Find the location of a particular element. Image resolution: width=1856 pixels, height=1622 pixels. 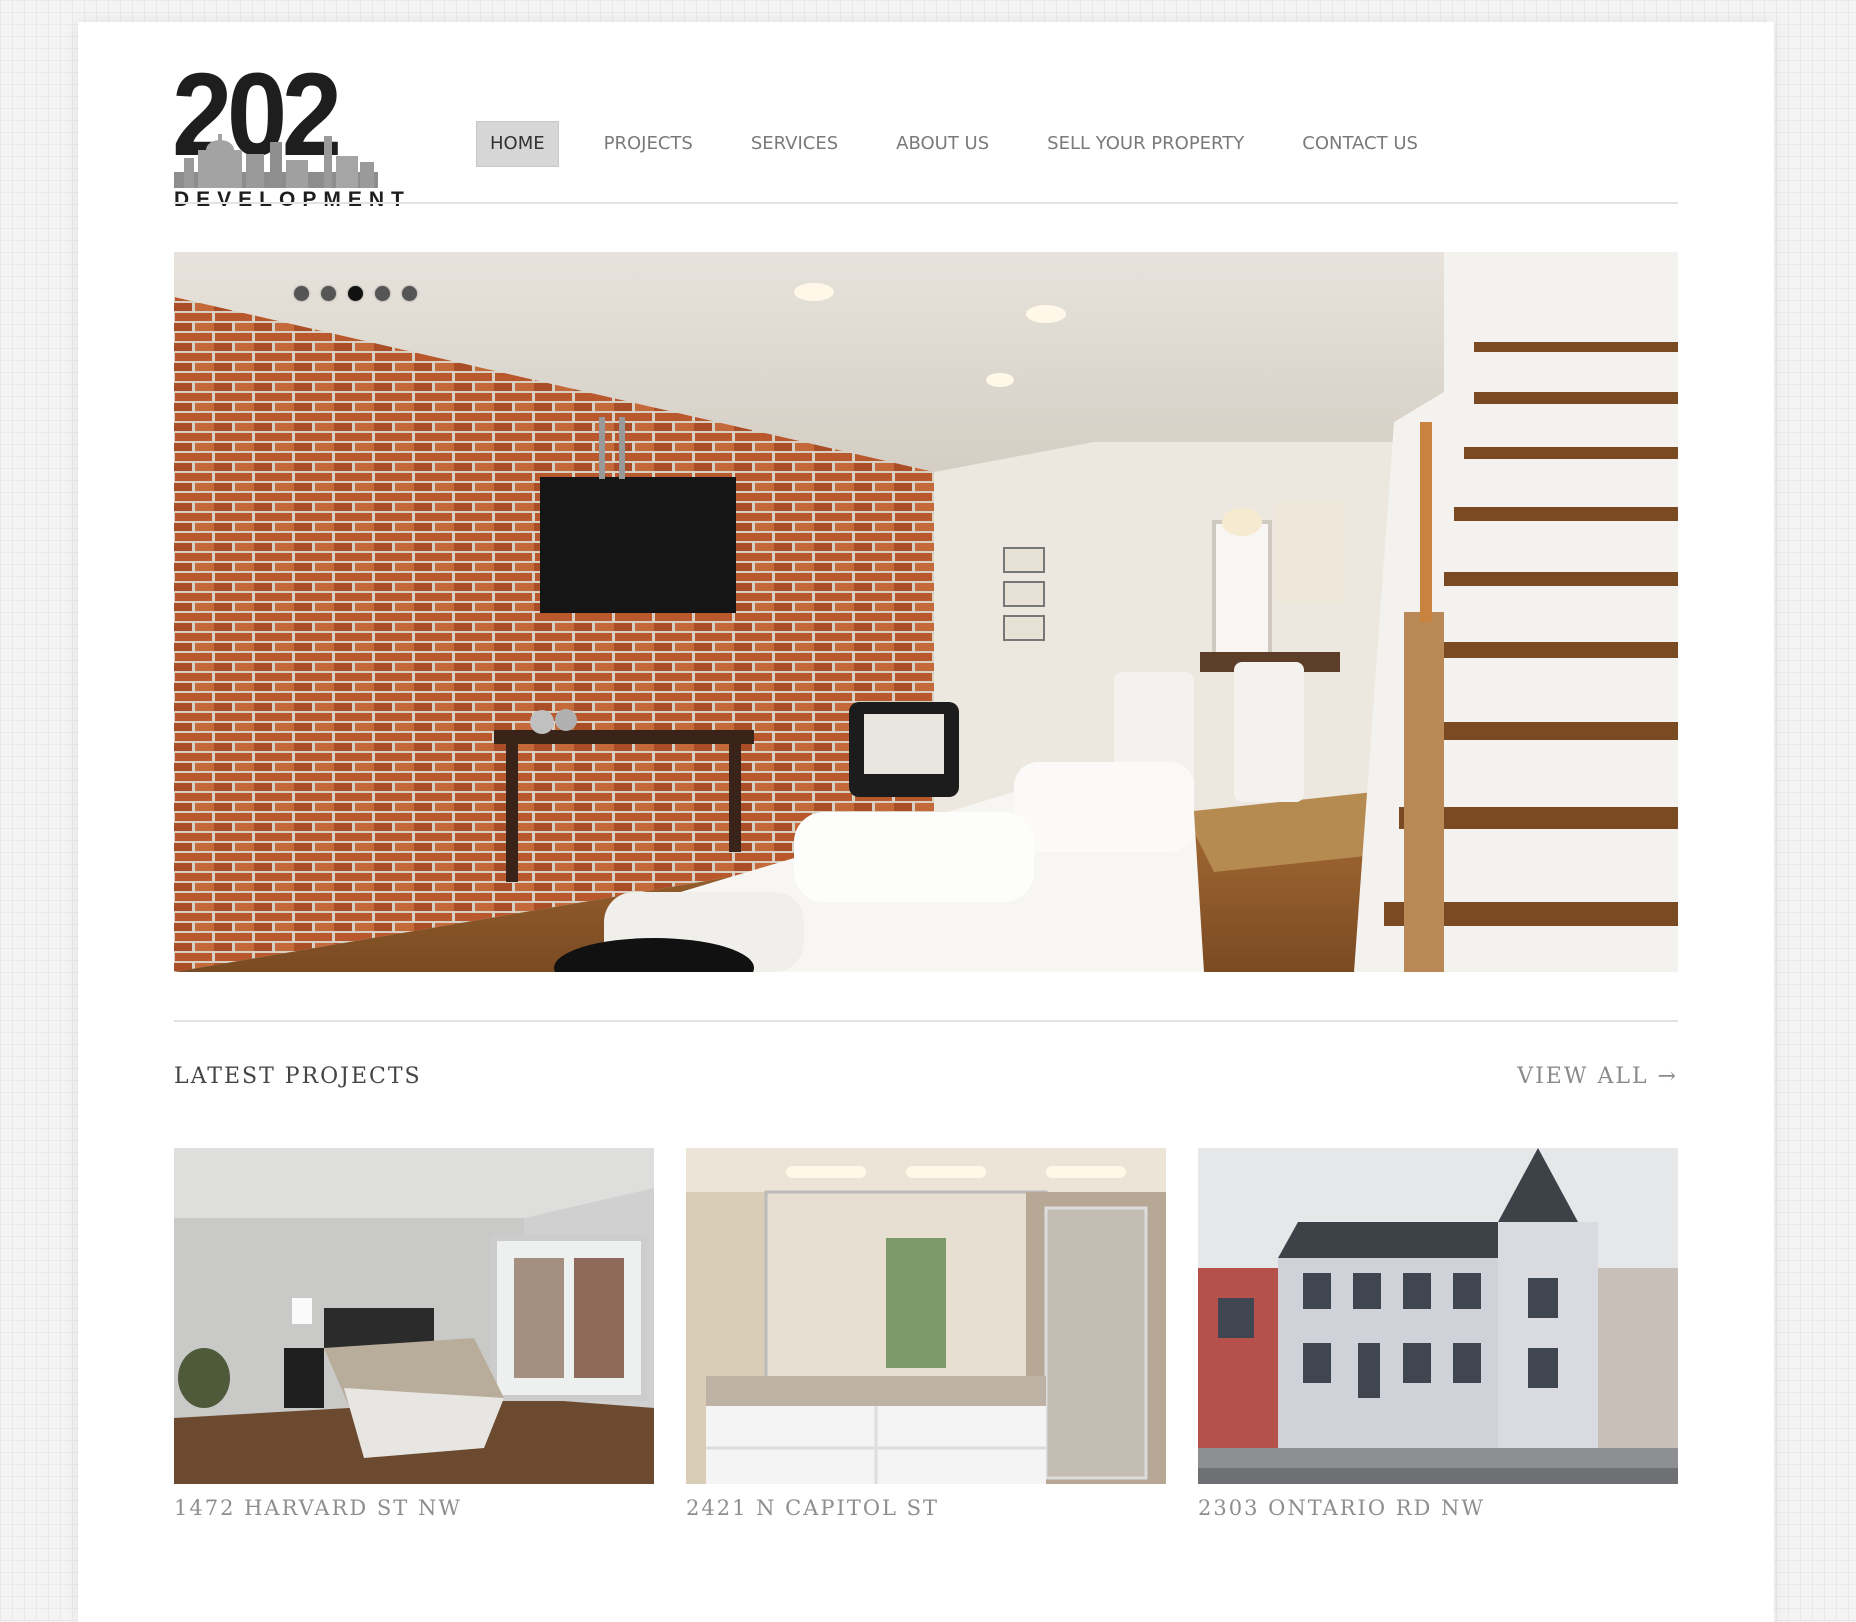

nav-services: SERVICES is located at coordinates (794, 144).